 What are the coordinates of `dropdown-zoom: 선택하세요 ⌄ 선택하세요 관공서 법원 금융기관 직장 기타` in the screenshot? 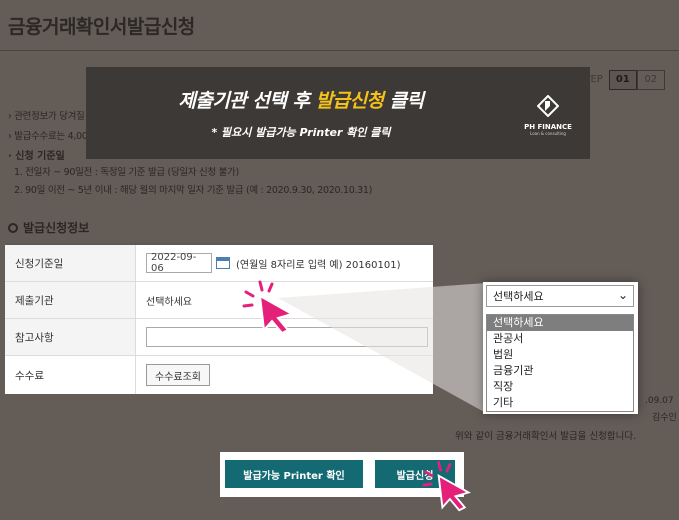 It's located at (560, 348).